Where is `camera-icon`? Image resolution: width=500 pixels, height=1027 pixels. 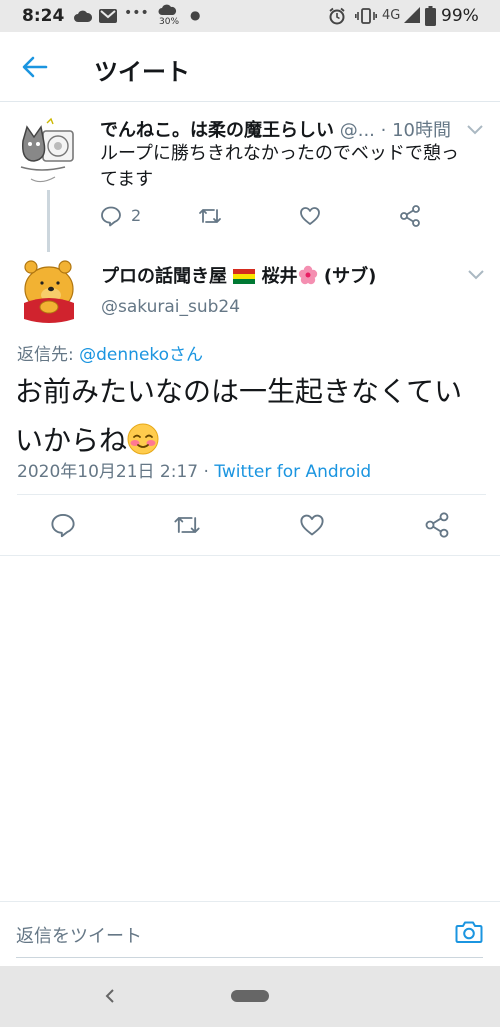 camera-icon is located at coordinates (469, 932).